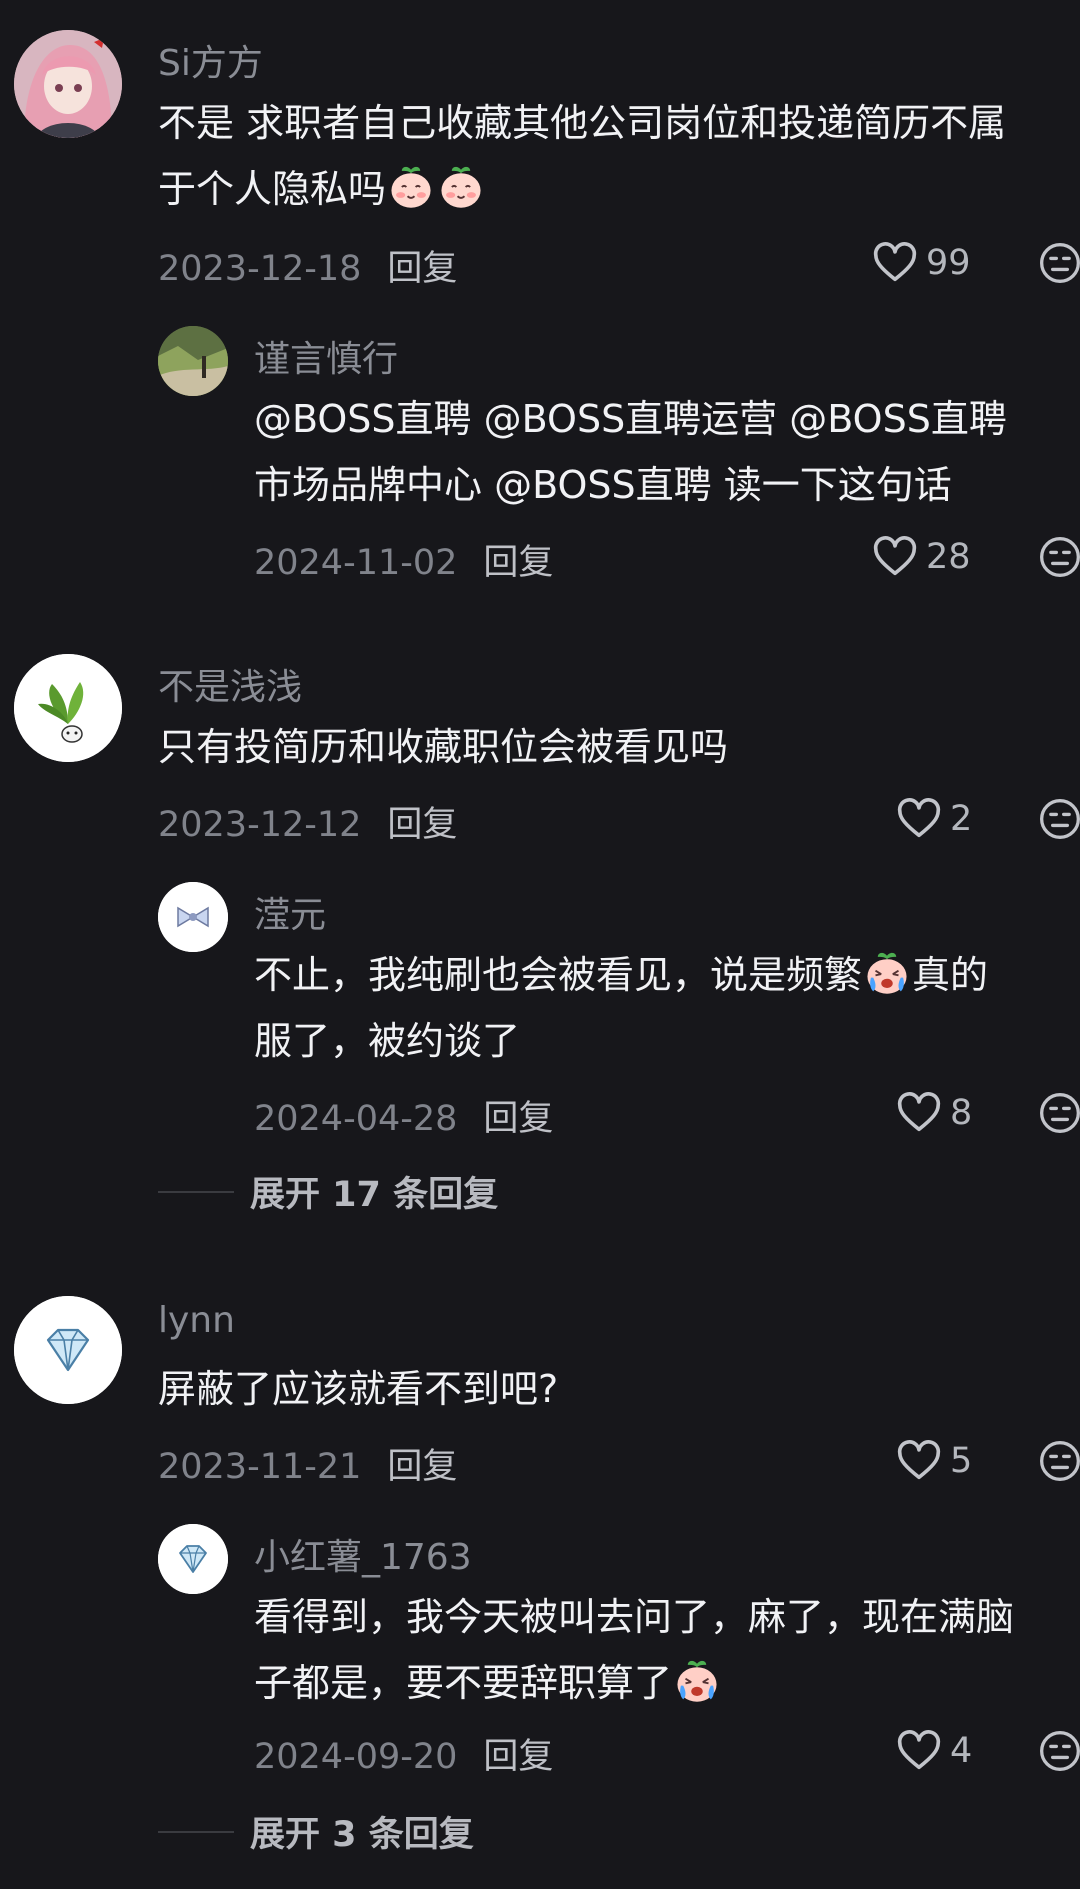  I want to click on comment-meta: 2023-12-18 回复, so click(307, 265).